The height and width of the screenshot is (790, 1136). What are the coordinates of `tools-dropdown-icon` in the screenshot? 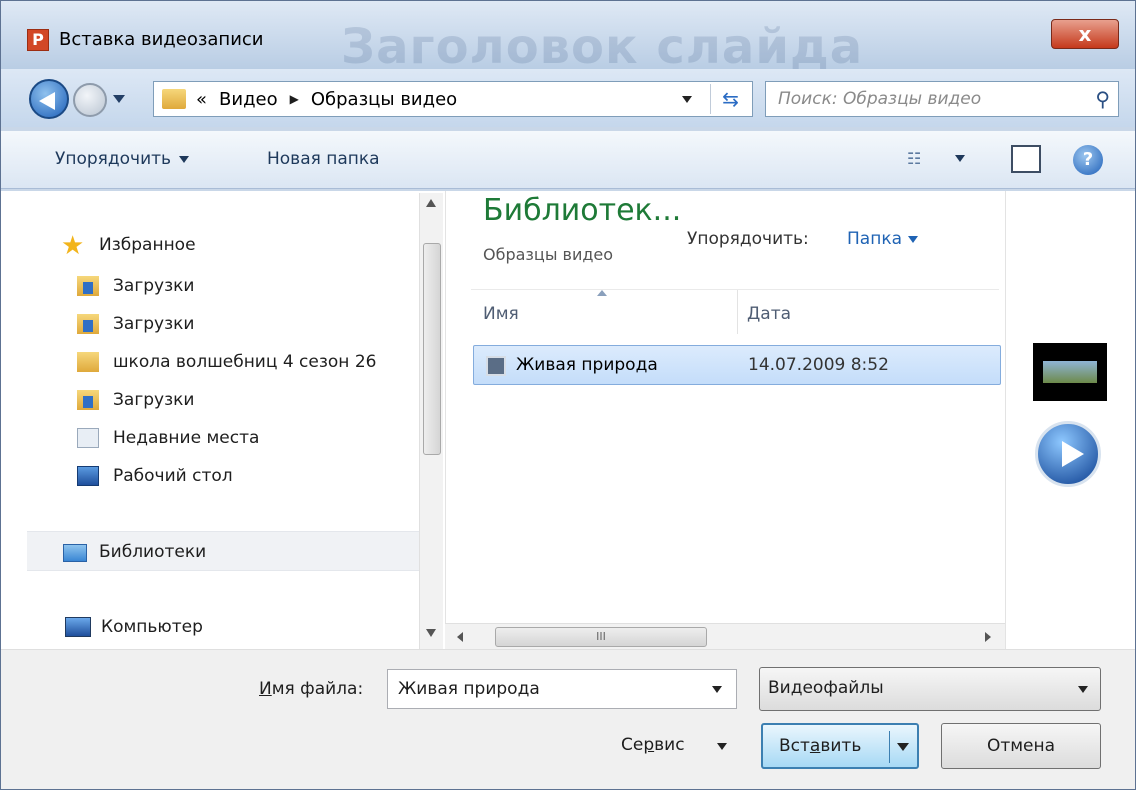 It's located at (722, 746).